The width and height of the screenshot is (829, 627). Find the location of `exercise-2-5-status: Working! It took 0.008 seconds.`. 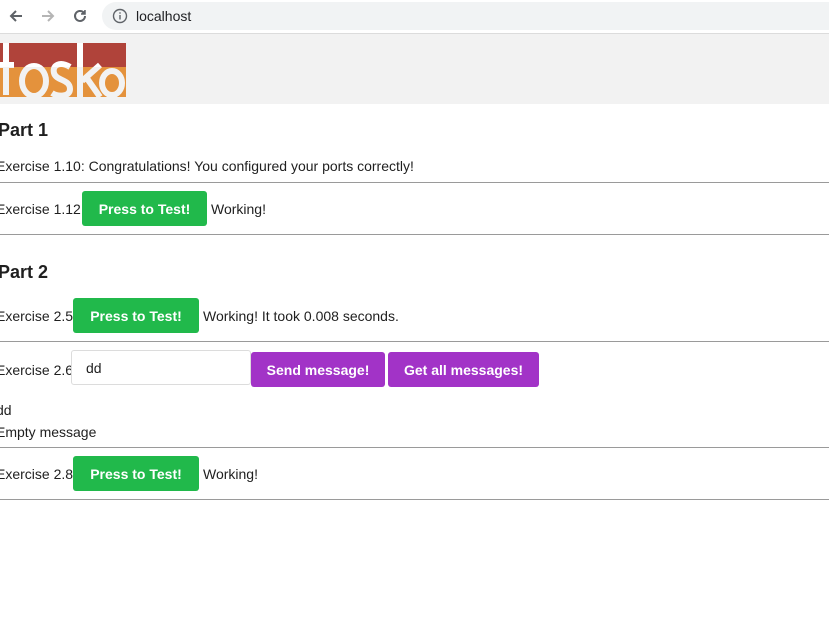

exercise-2-5-status: Working! It took 0.008 seconds. is located at coordinates (301, 316).